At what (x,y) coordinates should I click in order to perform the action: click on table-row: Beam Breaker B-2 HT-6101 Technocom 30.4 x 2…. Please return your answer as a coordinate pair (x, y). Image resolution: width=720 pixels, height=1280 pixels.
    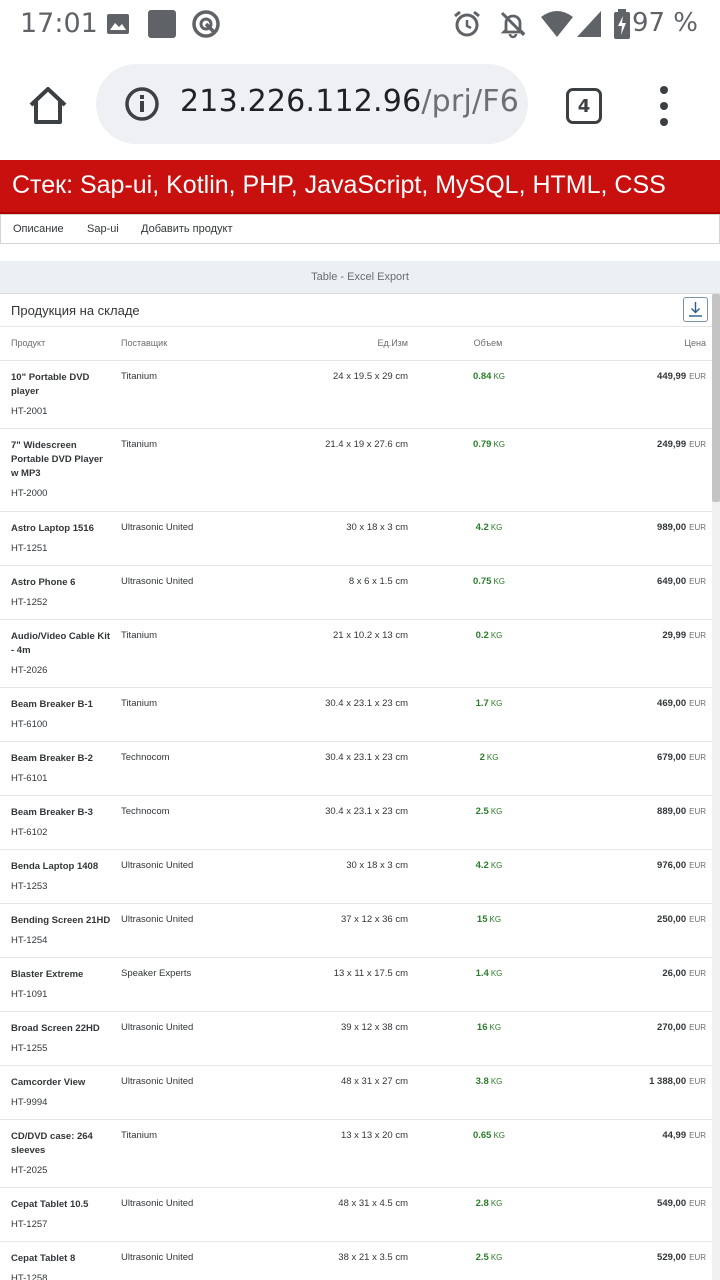
    Looking at the image, I should click on (356, 769).